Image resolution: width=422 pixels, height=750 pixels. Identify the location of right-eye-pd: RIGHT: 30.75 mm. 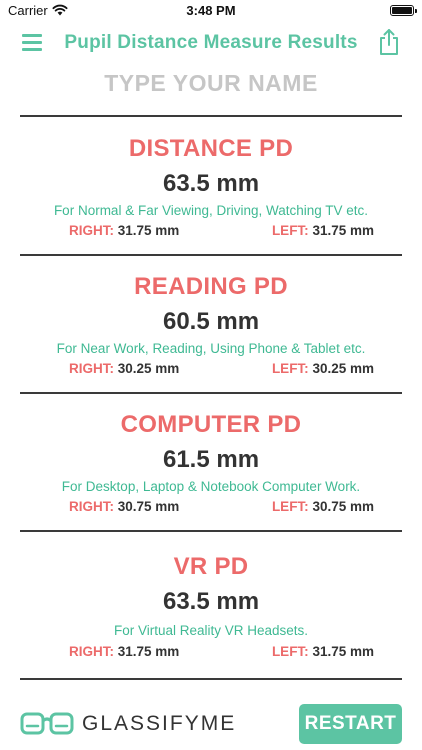
(124, 506).